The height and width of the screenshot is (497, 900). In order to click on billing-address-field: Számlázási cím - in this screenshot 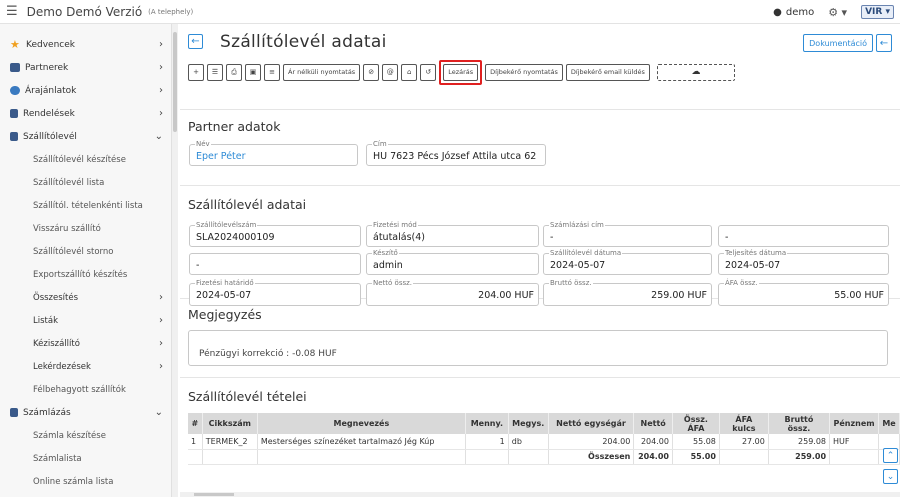, I will do `click(627, 234)`.